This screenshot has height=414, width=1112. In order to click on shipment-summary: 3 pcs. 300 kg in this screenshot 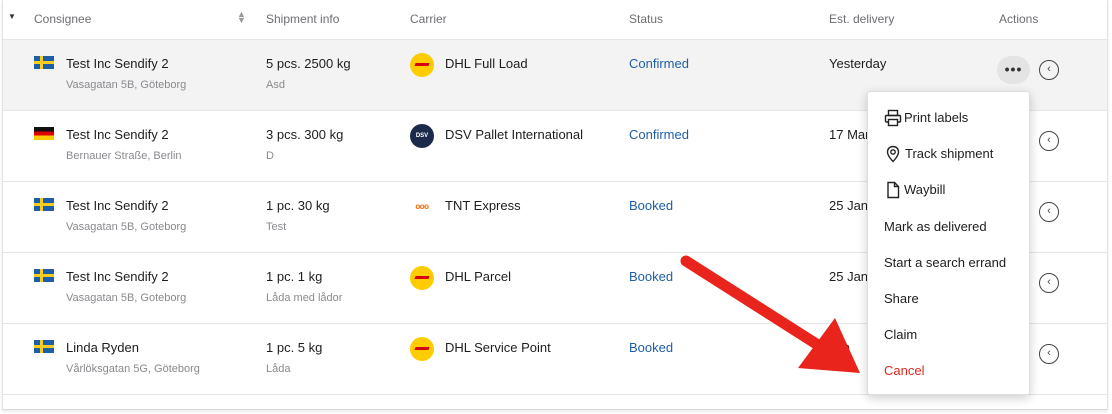, I will do `click(305, 134)`.